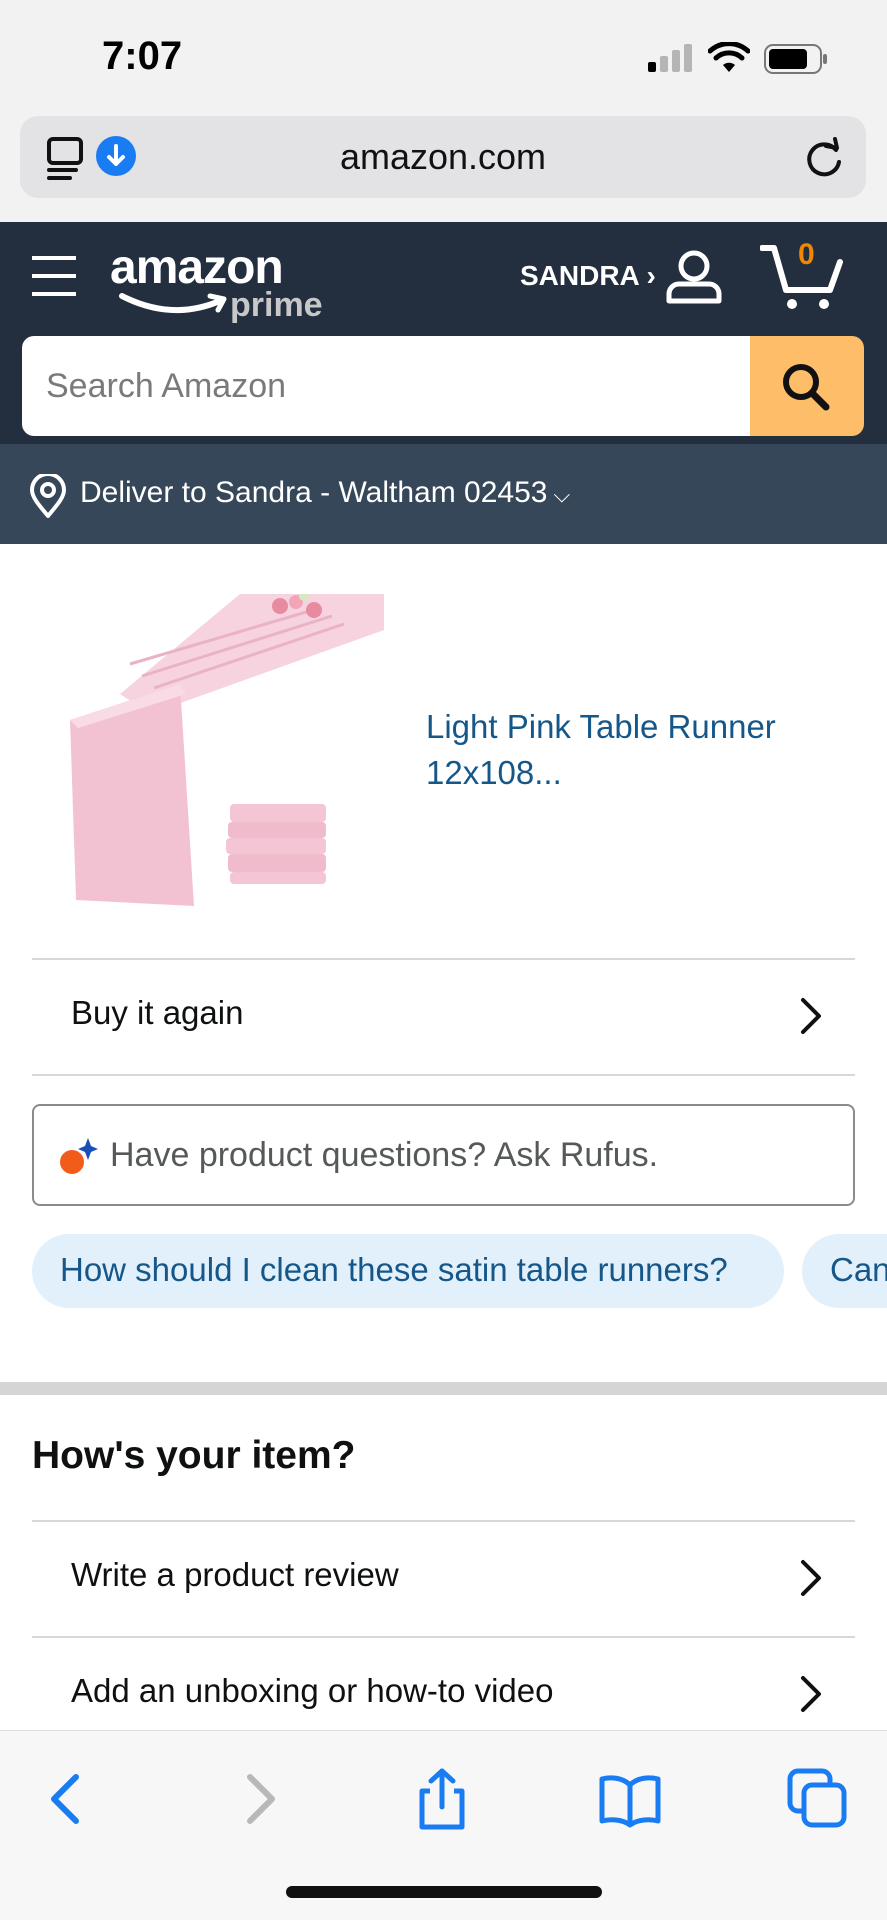  I want to click on search-bar, so click(443, 386).